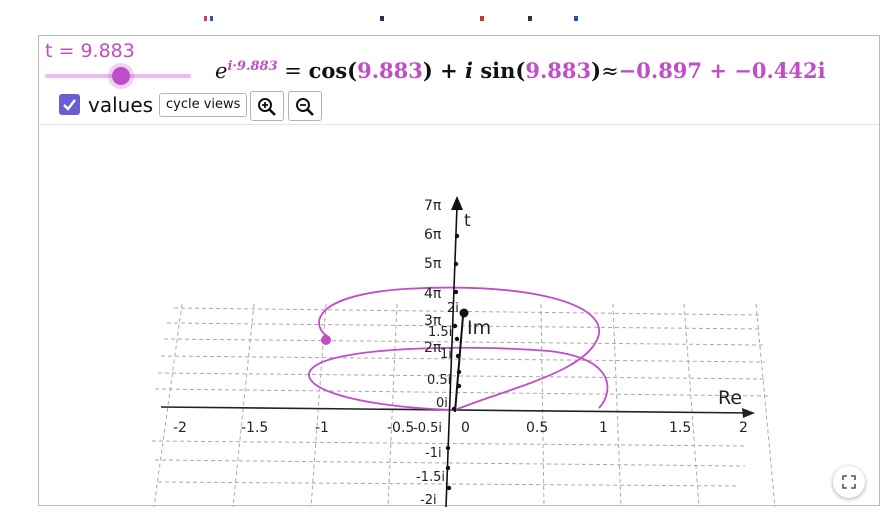  Describe the element at coordinates (610, 71) in the screenshot. I see `formula-approx: ≈` at that location.